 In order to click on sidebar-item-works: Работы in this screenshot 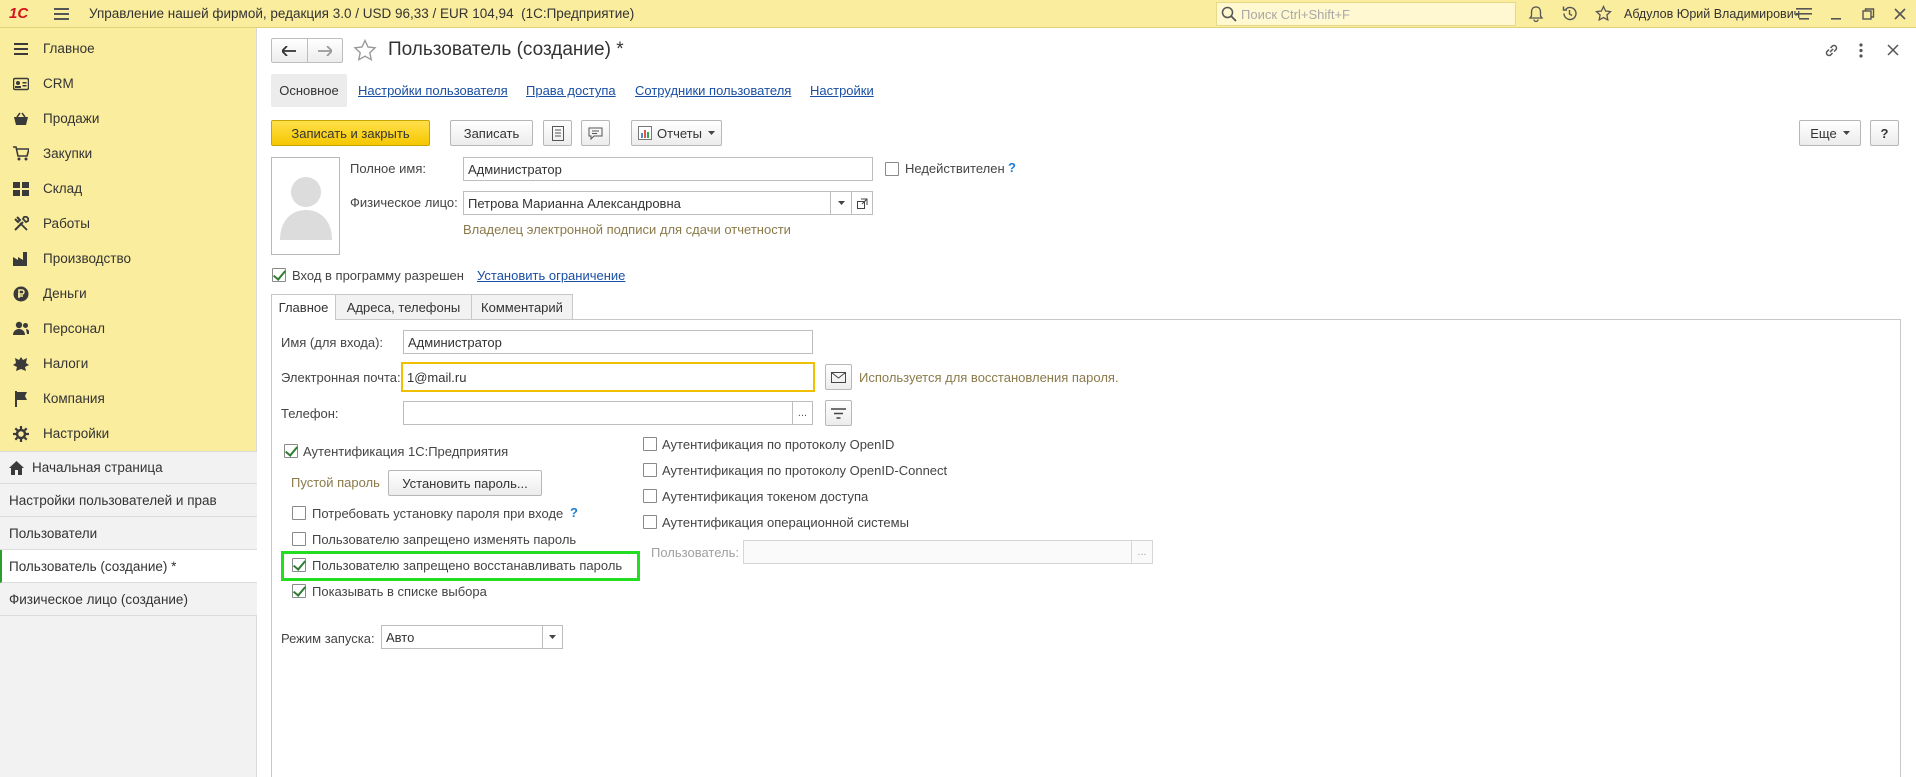, I will do `click(128, 223)`.